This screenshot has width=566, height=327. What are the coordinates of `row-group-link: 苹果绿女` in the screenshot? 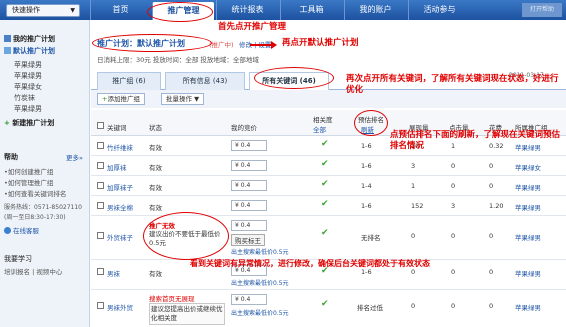 It's located at (528, 167).